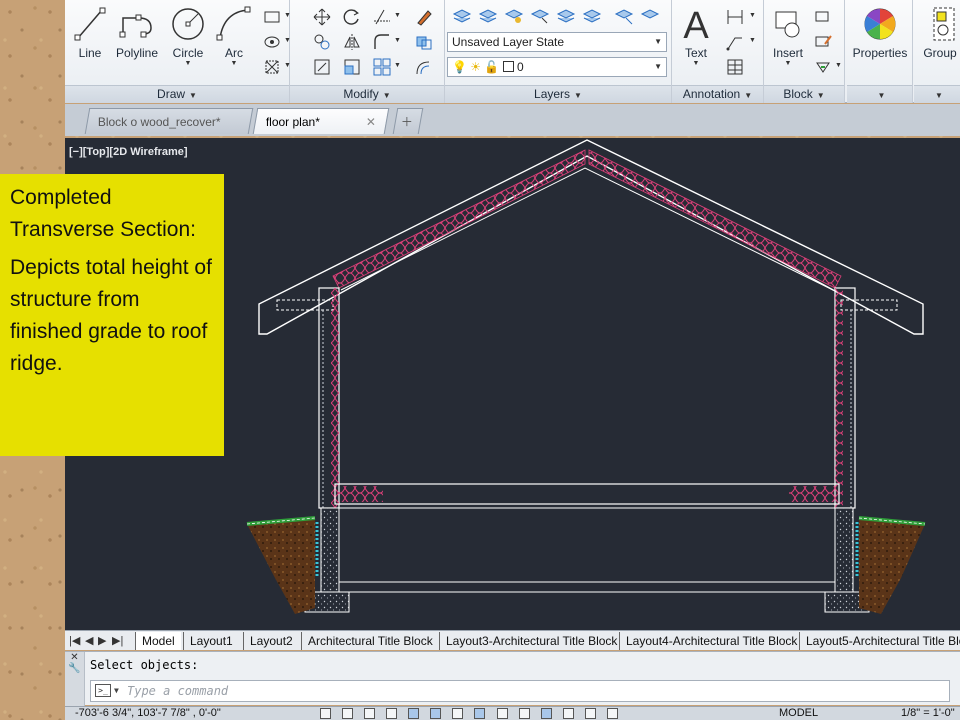 The image size is (960, 720). Describe the element at coordinates (137, 40) in the screenshot. I see `polyline-tool: Polyline` at that location.